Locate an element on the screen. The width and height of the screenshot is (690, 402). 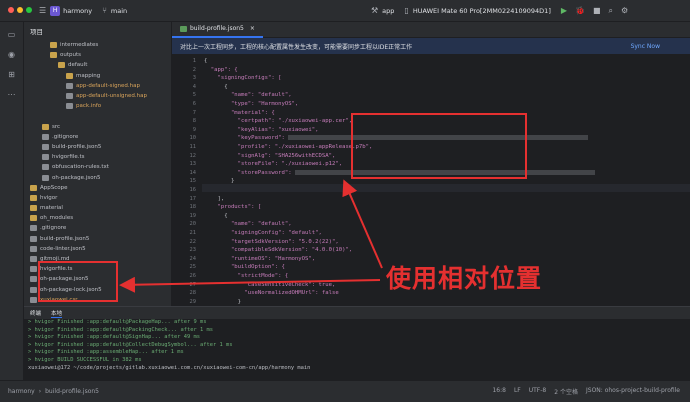
tab-local: 本地 is located at coordinates (57, 313).